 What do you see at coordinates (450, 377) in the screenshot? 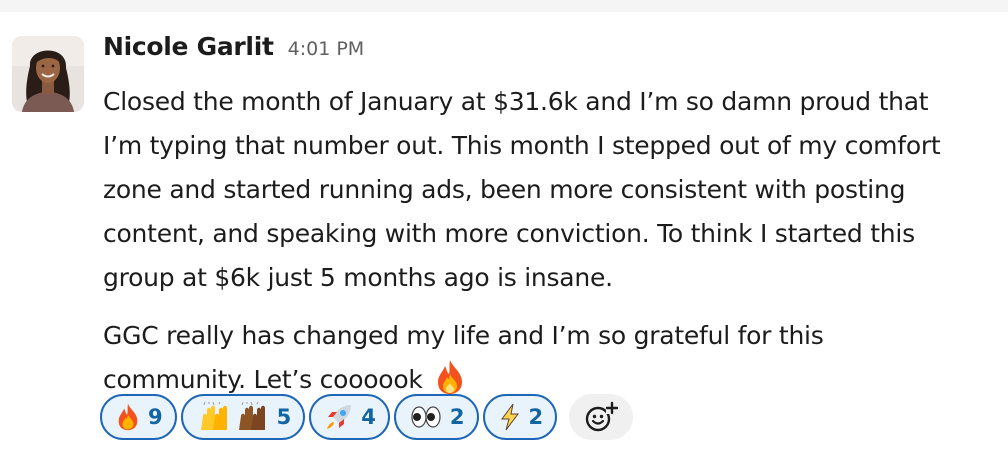
I see `fire-emoji` at bounding box center [450, 377].